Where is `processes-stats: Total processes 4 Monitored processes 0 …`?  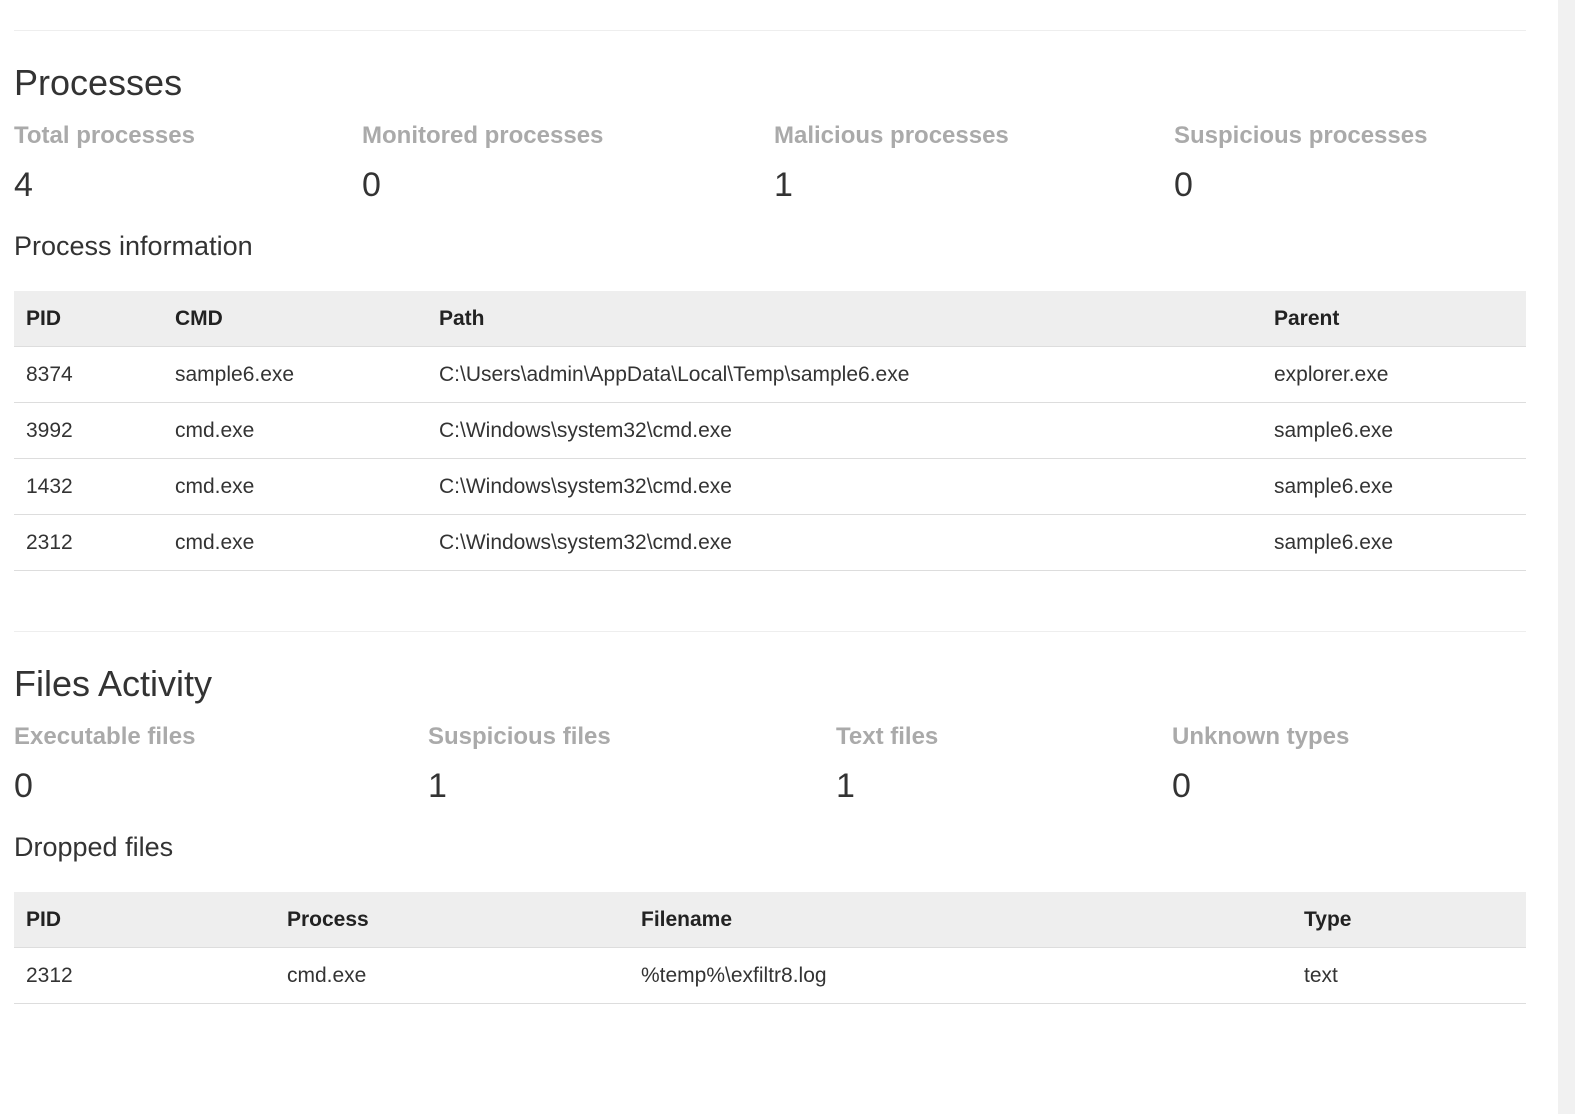
processes-stats: Total processes 4 Monitored processes 0 … is located at coordinates (770, 171).